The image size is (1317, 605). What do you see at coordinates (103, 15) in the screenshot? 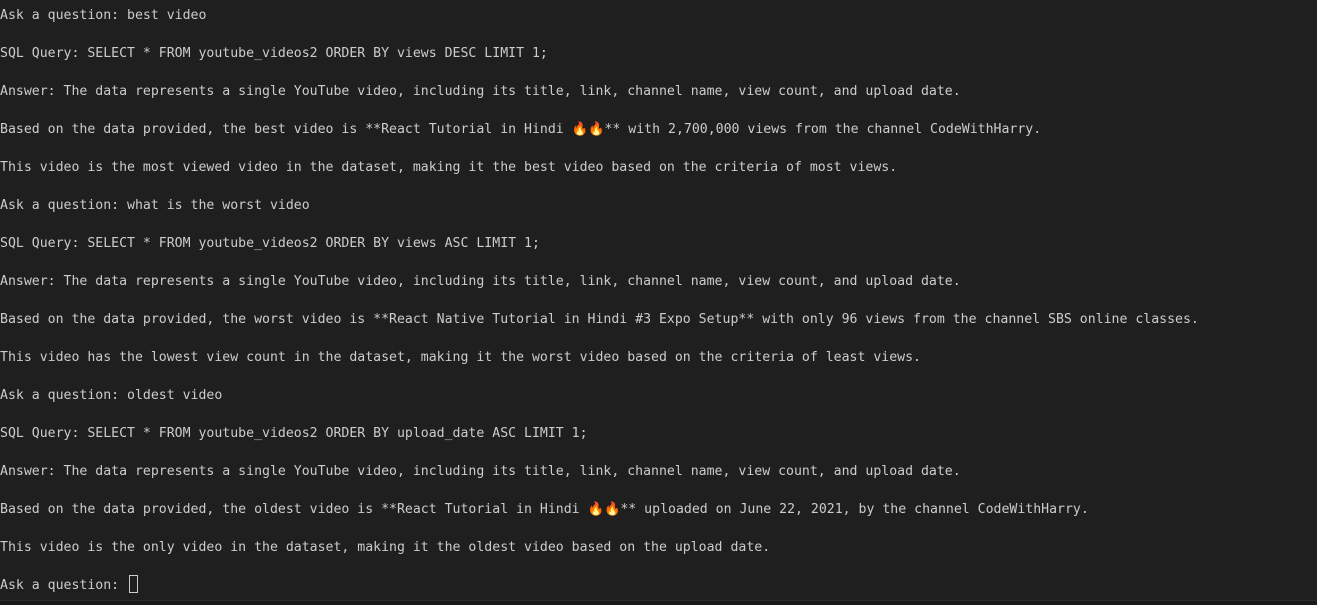
I see `terminal-line: Ask a question: best video` at bounding box center [103, 15].